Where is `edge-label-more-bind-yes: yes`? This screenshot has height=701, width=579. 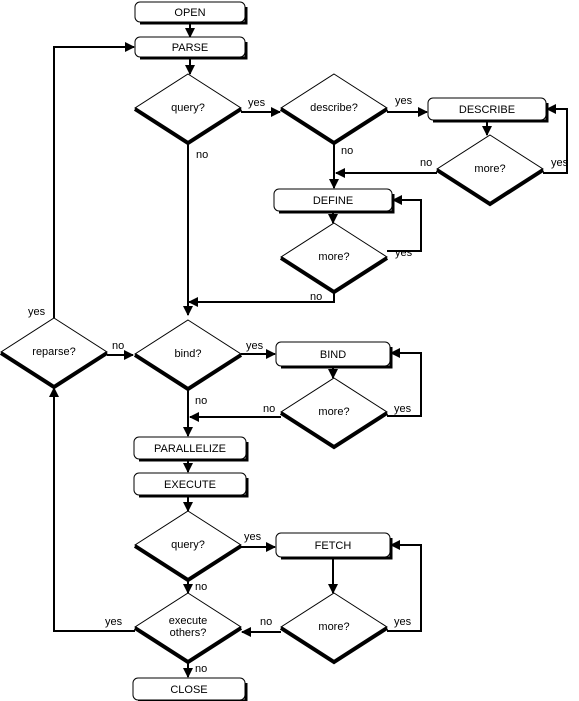 edge-label-more-bind-yes: yes is located at coordinates (403, 409).